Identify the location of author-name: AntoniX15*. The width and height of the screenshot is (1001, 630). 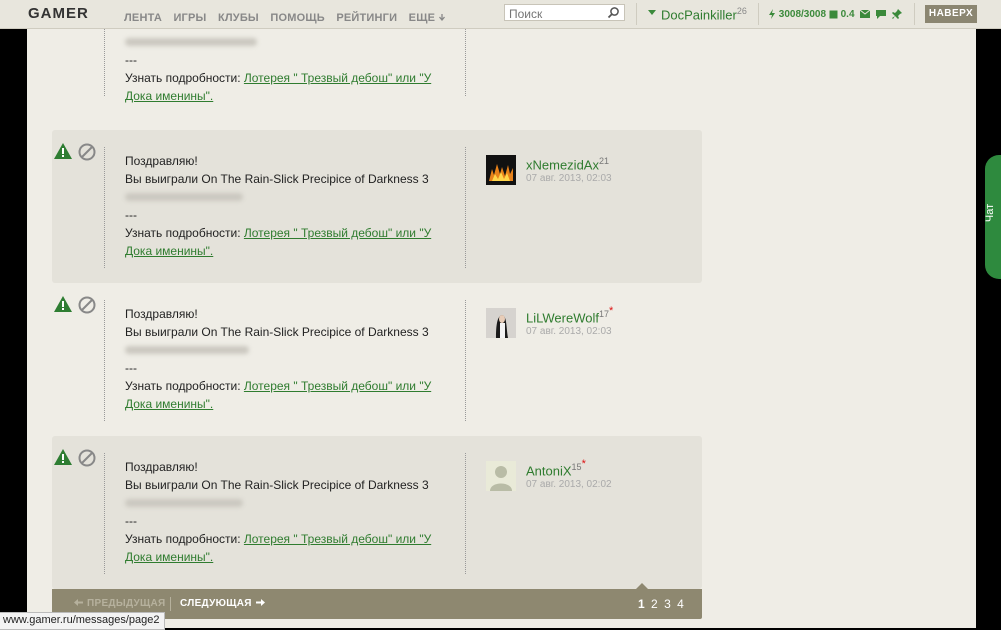
(556, 468).